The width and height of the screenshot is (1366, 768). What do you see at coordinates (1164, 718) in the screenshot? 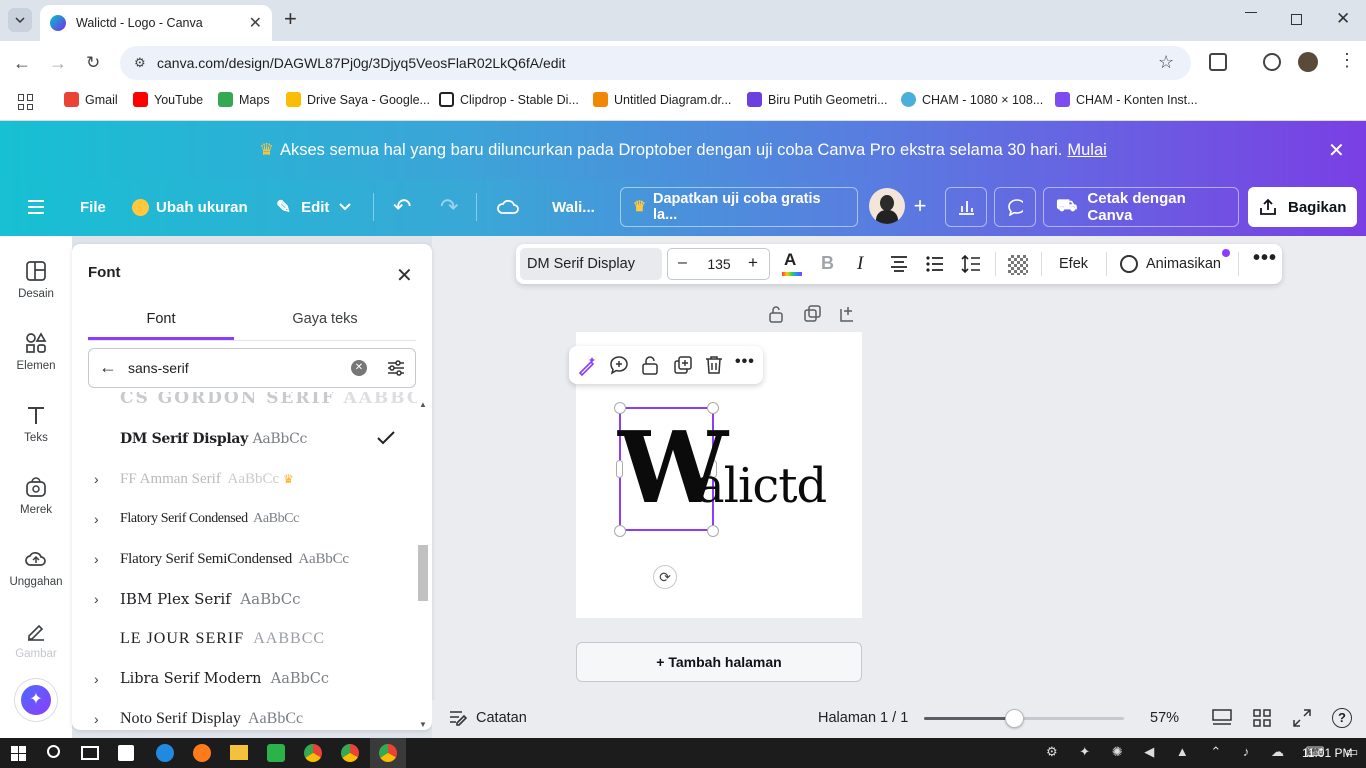
I see `zoom-value: 57%` at bounding box center [1164, 718].